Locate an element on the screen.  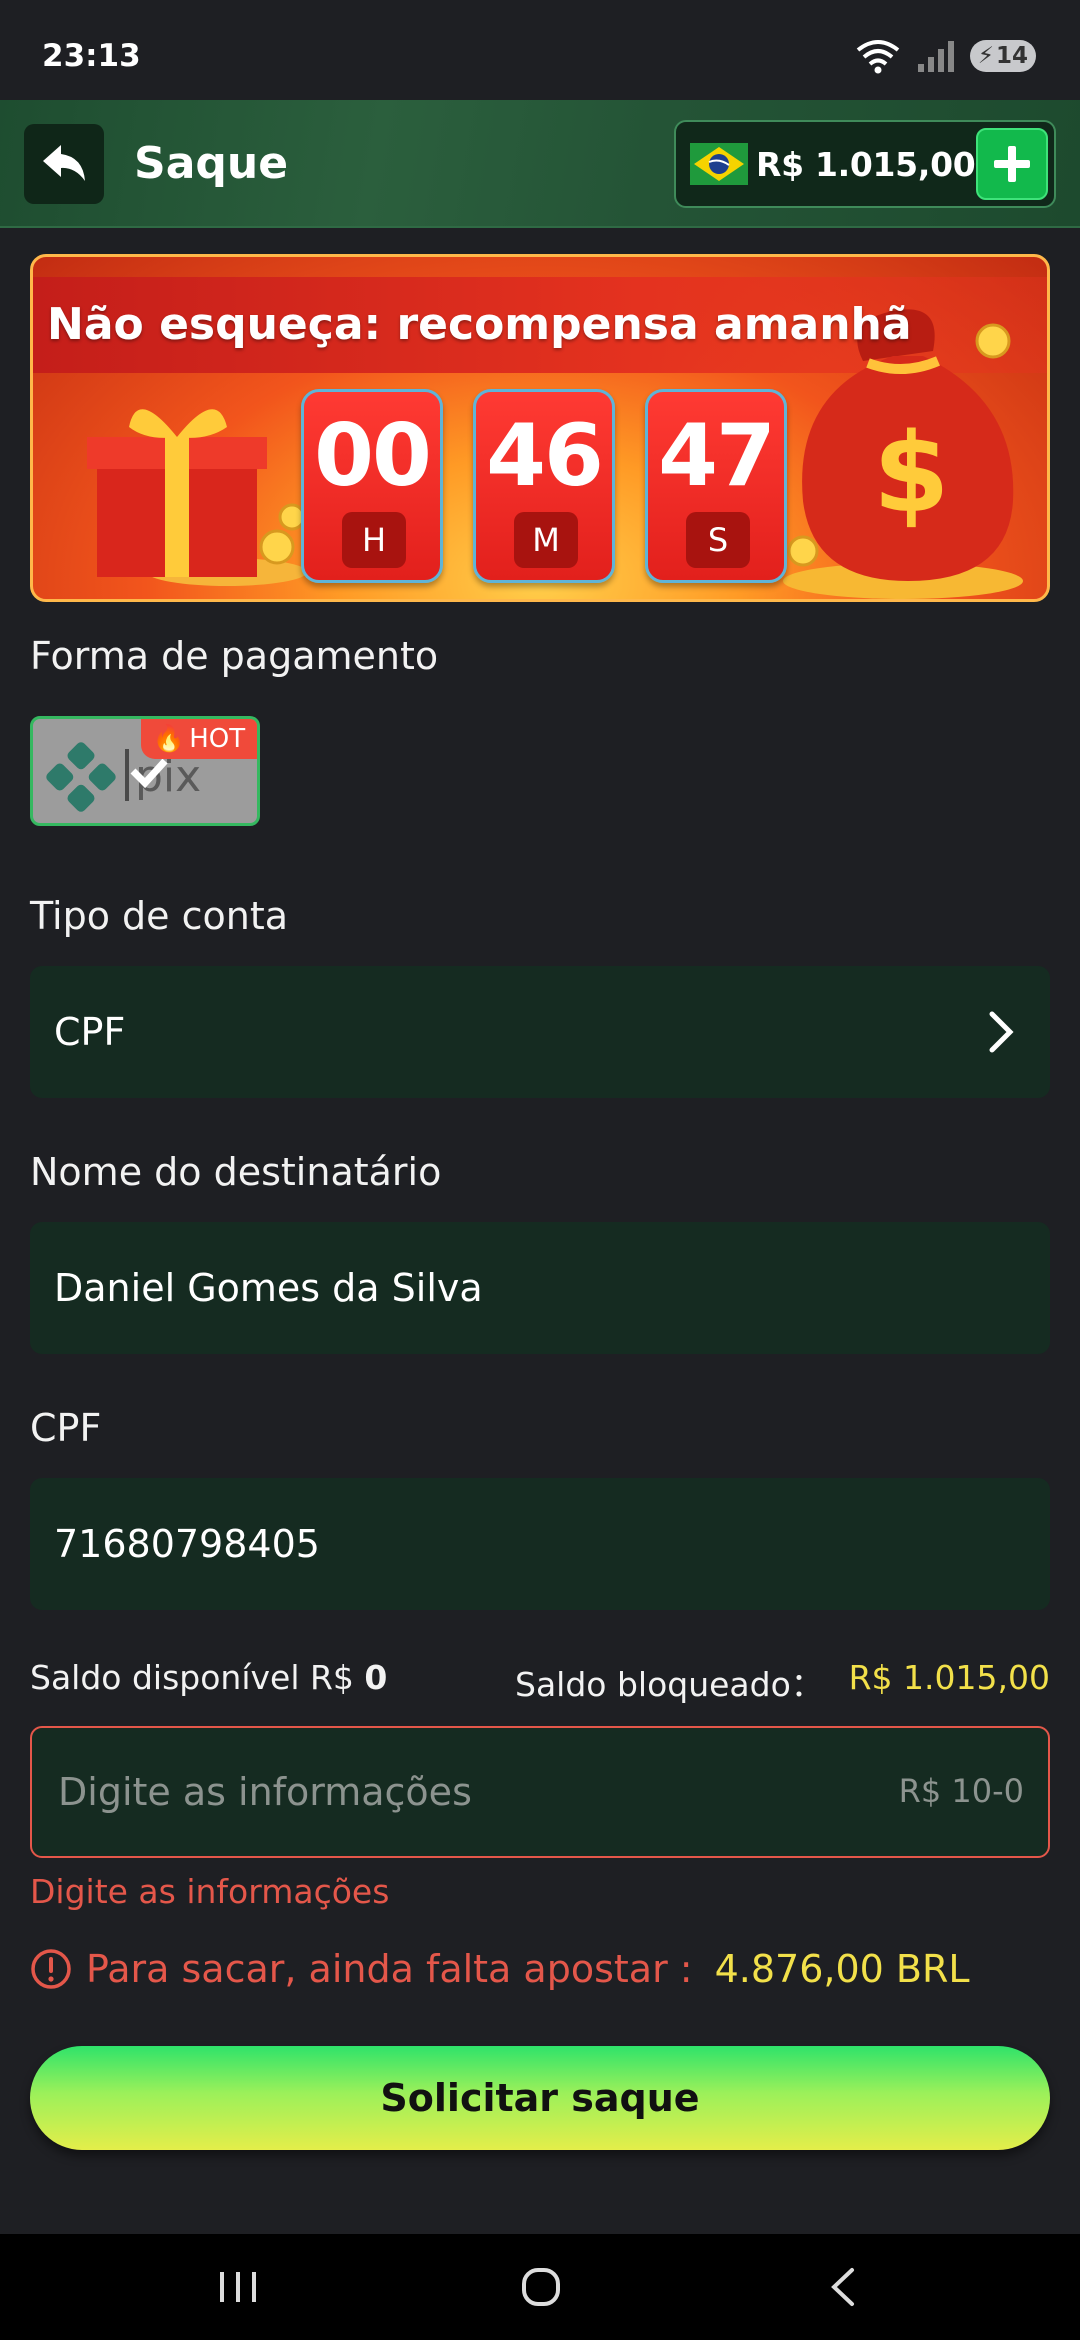
amount-error-text: Digite as informações is located at coordinates (210, 1891).